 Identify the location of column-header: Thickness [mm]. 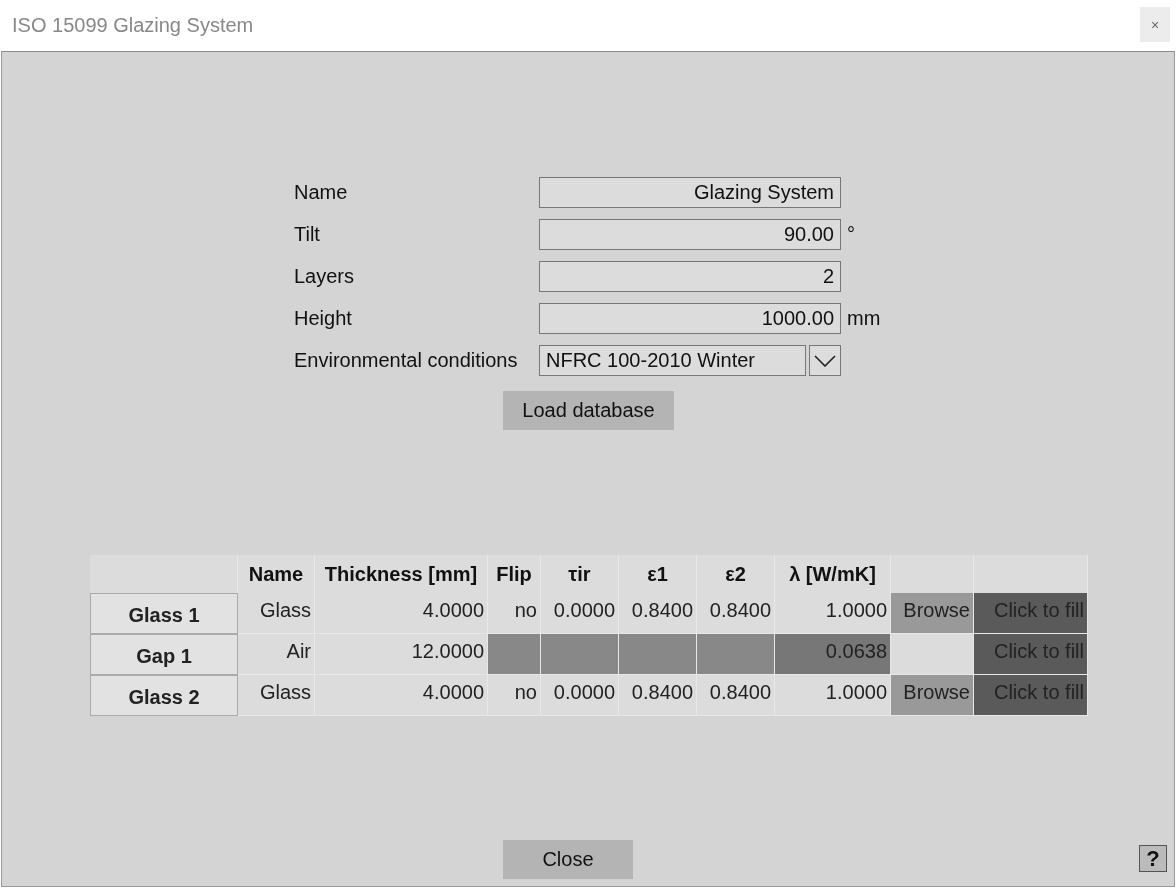
(401, 574).